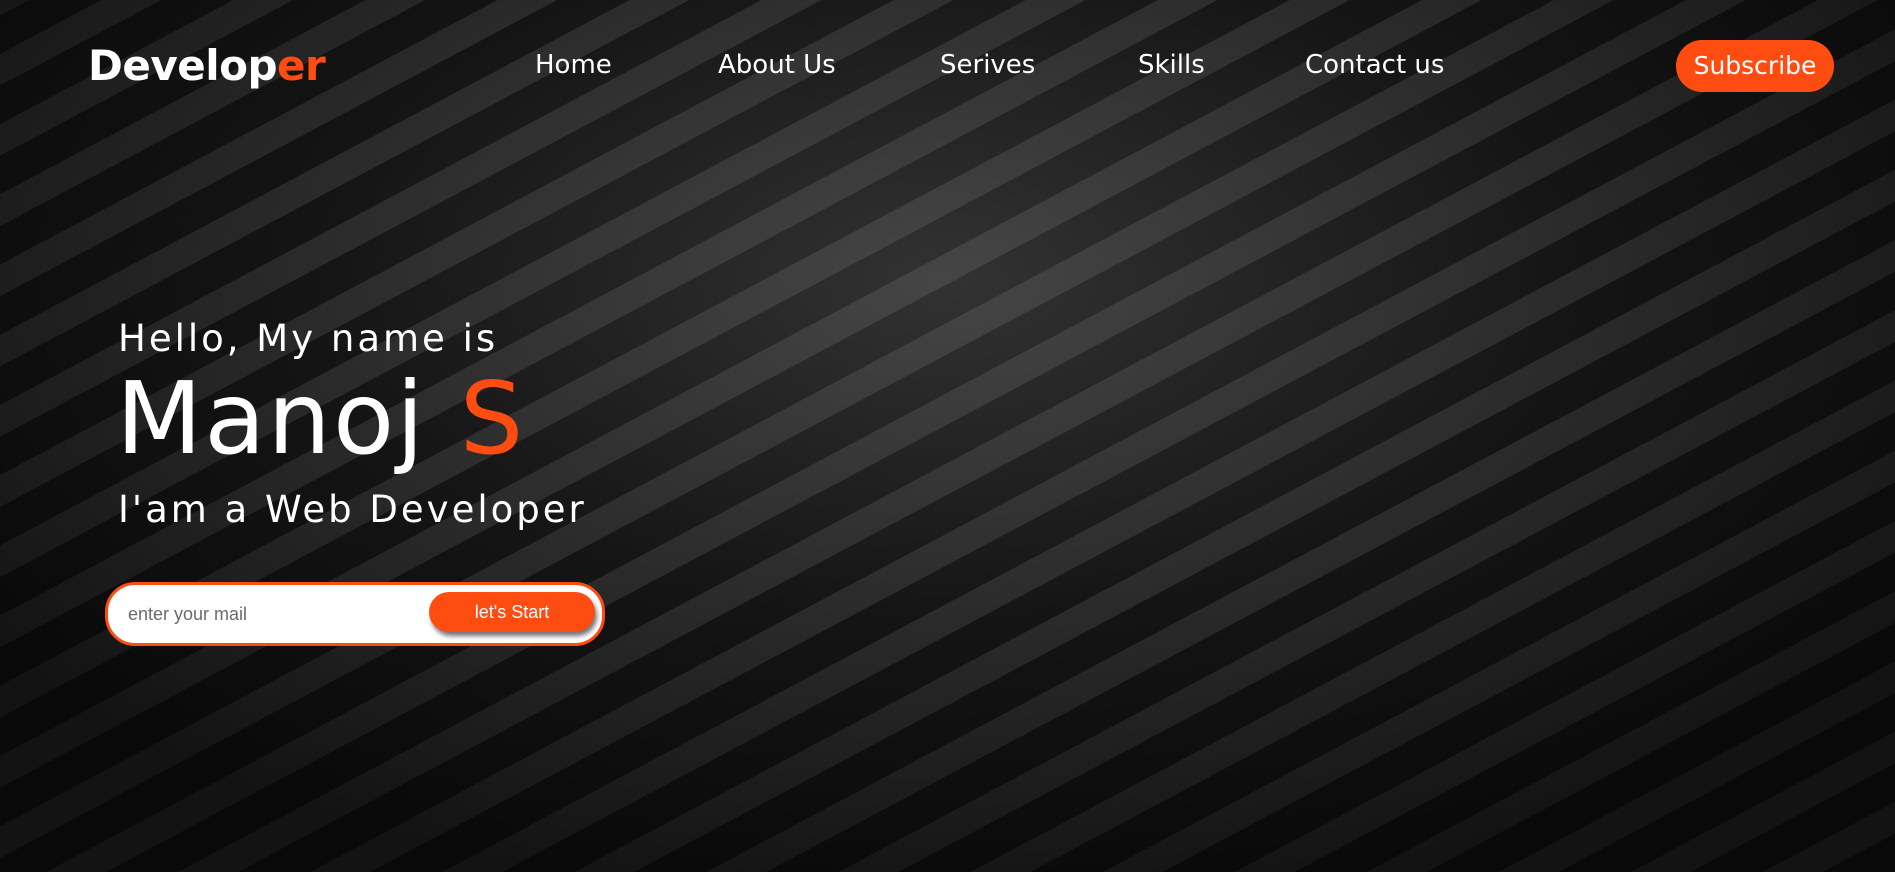  Describe the element at coordinates (278, 614) in the screenshot. I see `email-input` at that location.